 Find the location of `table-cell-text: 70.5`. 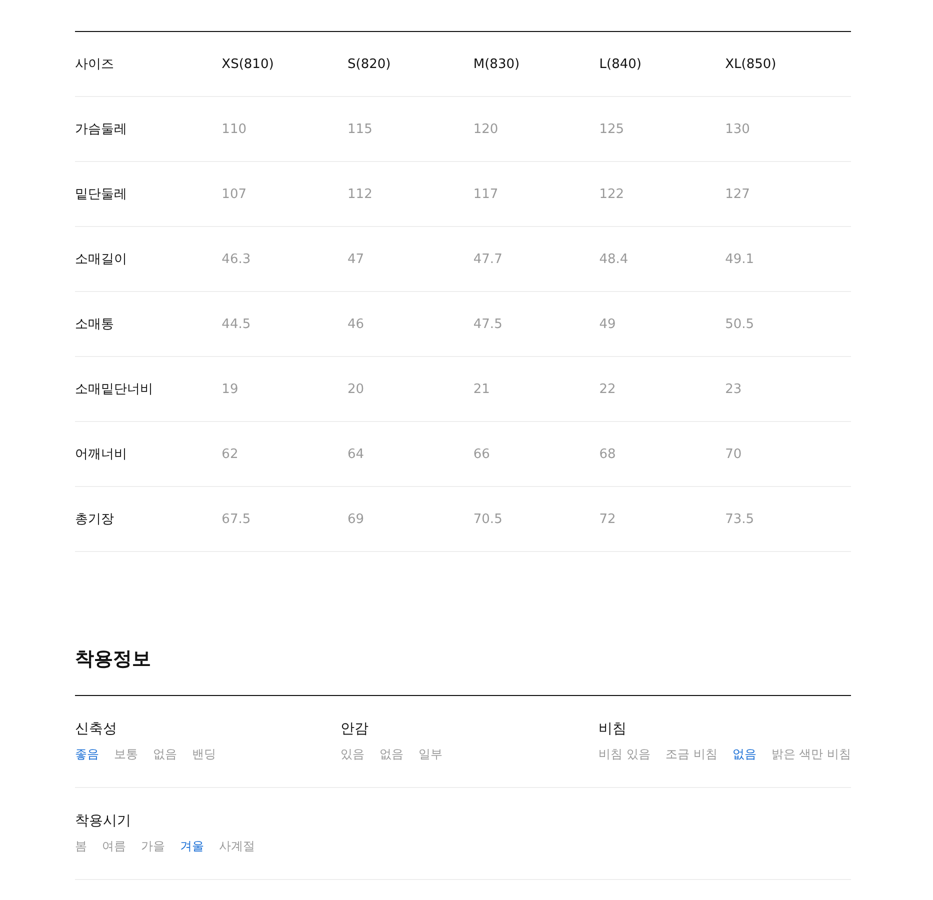

table-cell-text: 70.5 is located at coordinates (488, 519).